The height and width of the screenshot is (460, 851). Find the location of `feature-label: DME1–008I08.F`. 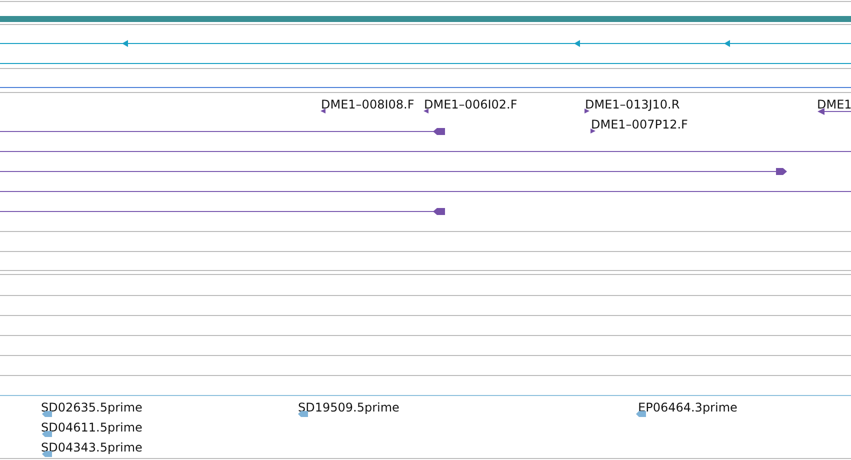

feature-label: DME1–008I08.F is located at coordinates (367, 104).